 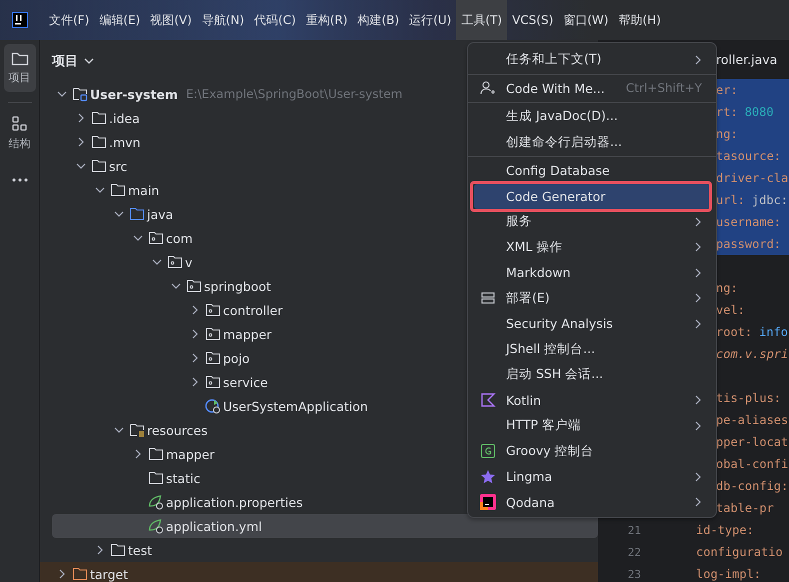 I want to click on code-token: rt:, so click(x=727, y=112).